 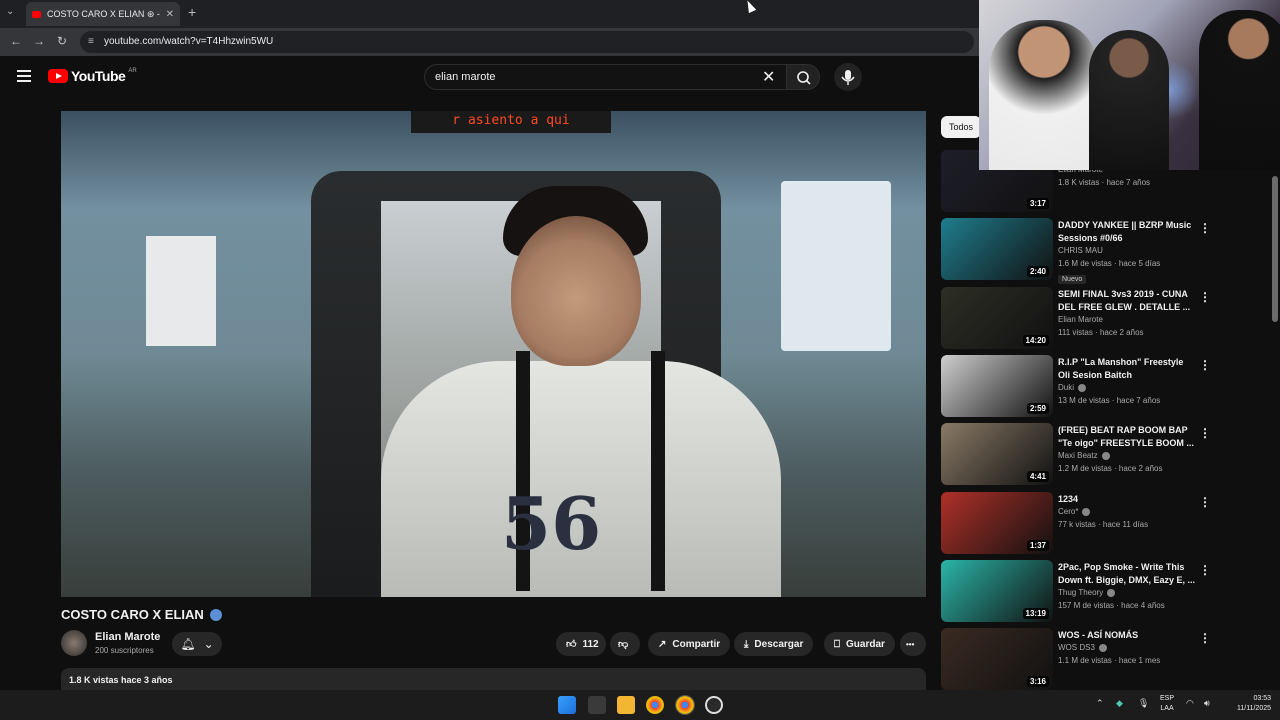 What do you see at coordinates (597, 705) in the screenshot?
I see `task-view-icon` at bounding box center [597, 705].